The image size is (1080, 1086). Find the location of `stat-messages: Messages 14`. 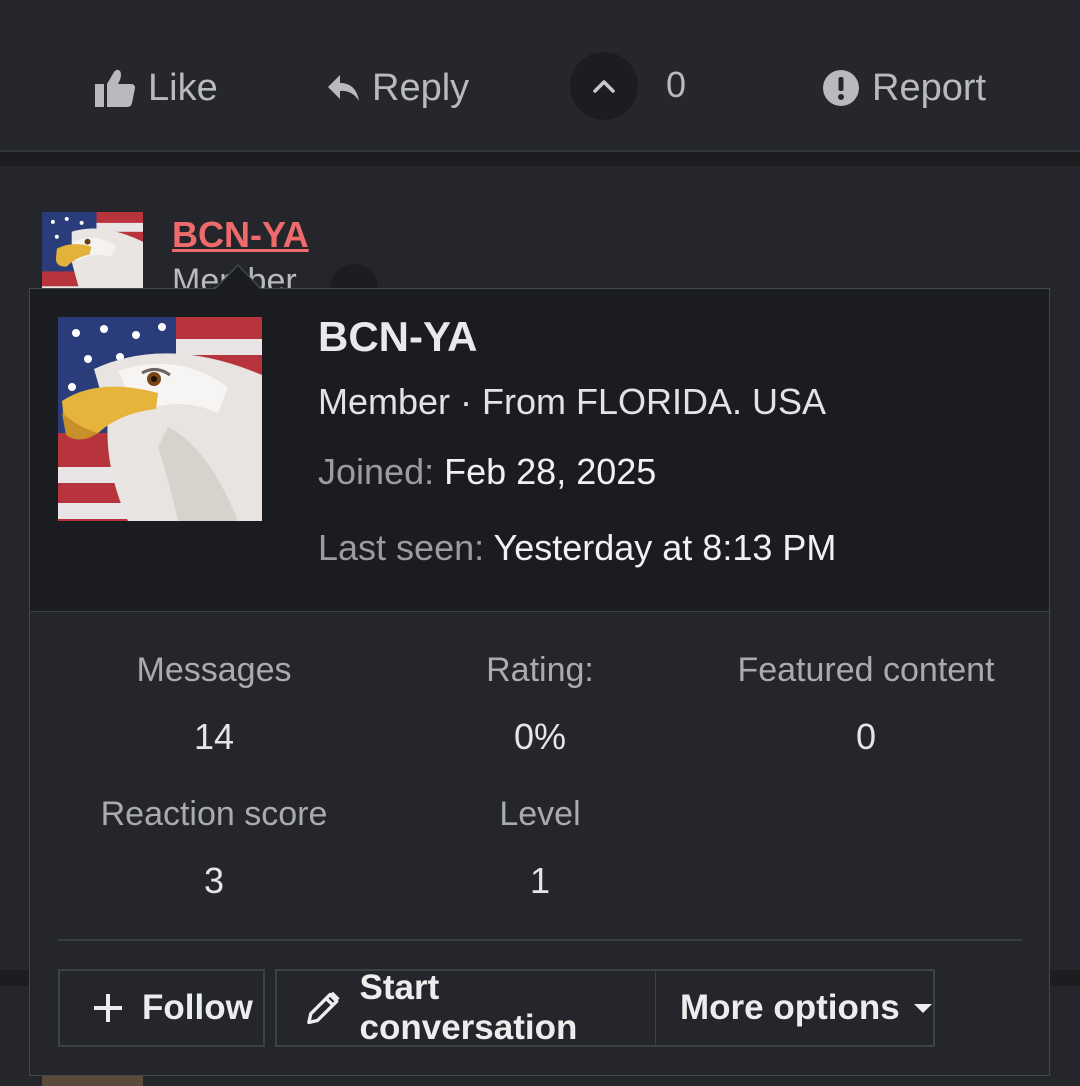

stat-messages: Messages 14 is located at coordinates (214, 704).